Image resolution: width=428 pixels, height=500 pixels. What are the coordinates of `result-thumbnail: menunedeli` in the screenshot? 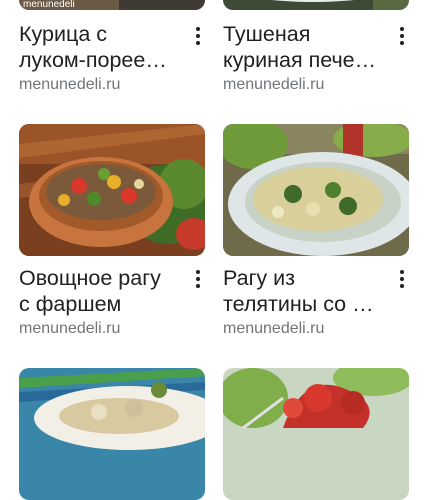 It's located at (112, 5).